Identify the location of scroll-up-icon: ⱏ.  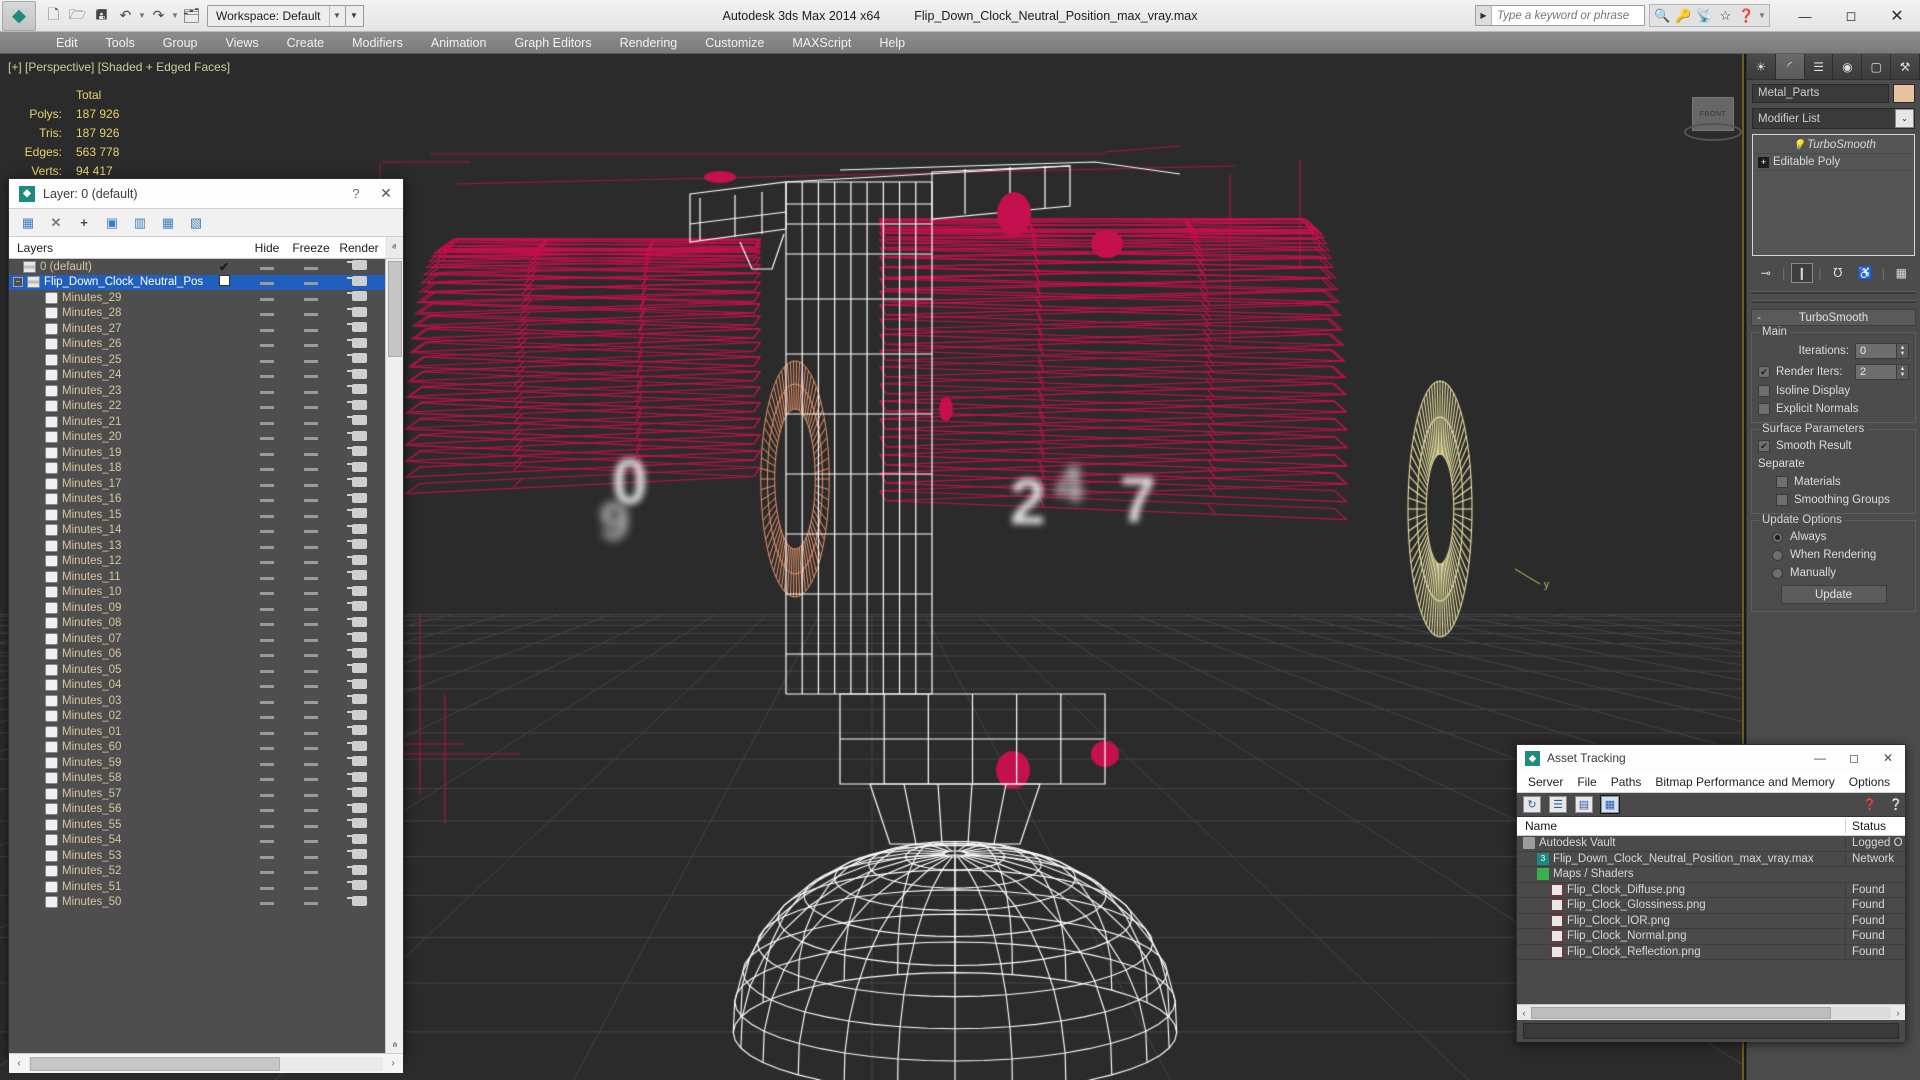
(394, 247).